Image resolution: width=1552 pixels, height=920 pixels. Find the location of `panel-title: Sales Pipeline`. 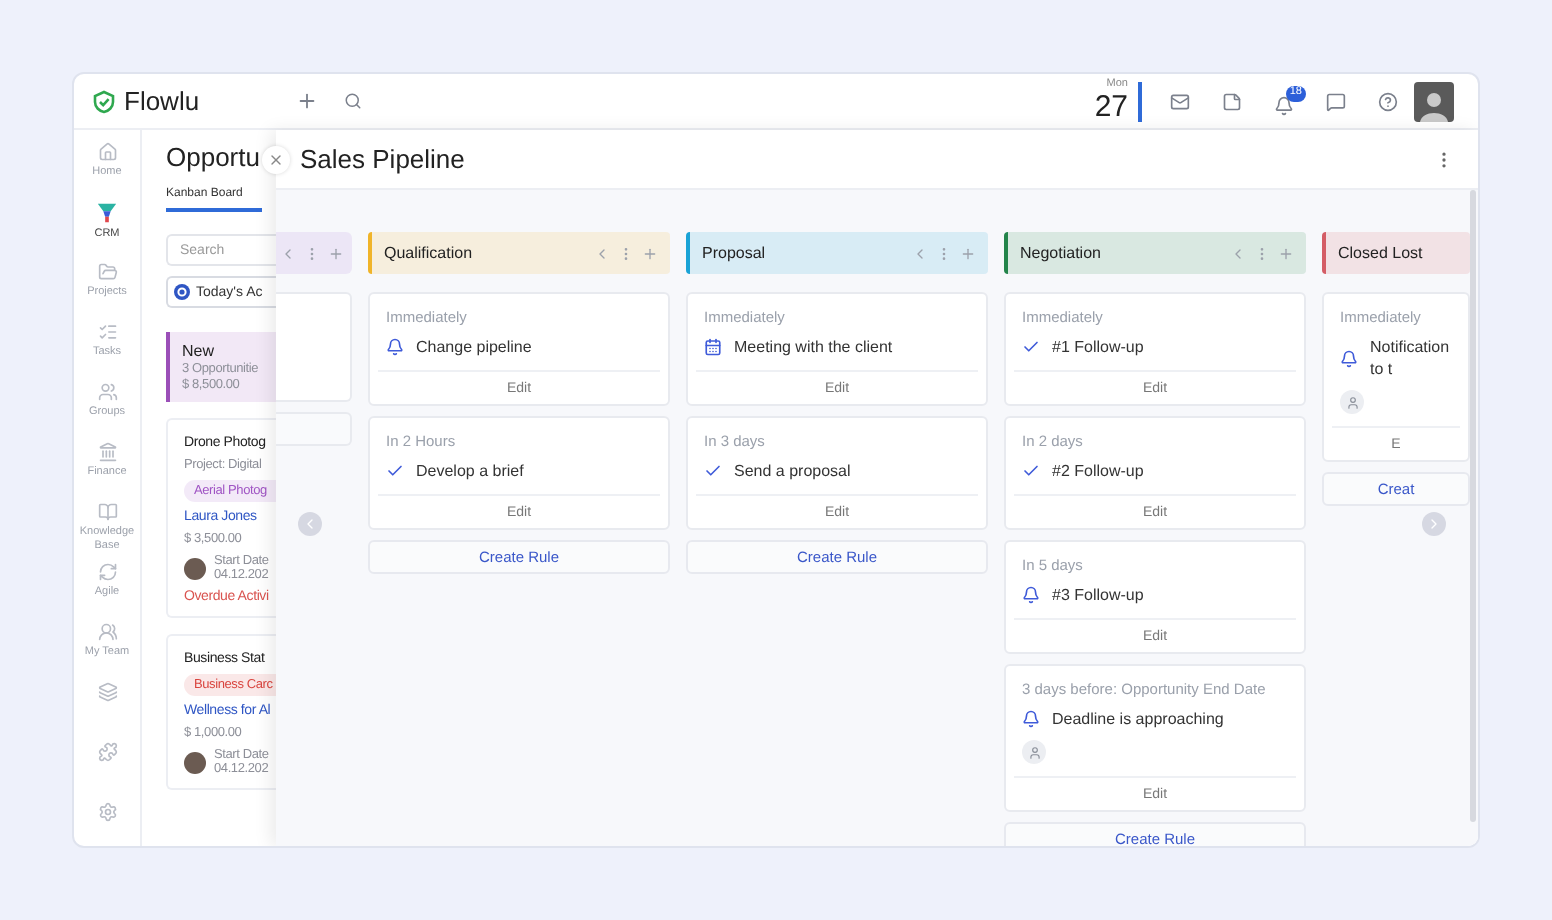

panel-title: Sales Pipeline is located at coordinates (382, 159).